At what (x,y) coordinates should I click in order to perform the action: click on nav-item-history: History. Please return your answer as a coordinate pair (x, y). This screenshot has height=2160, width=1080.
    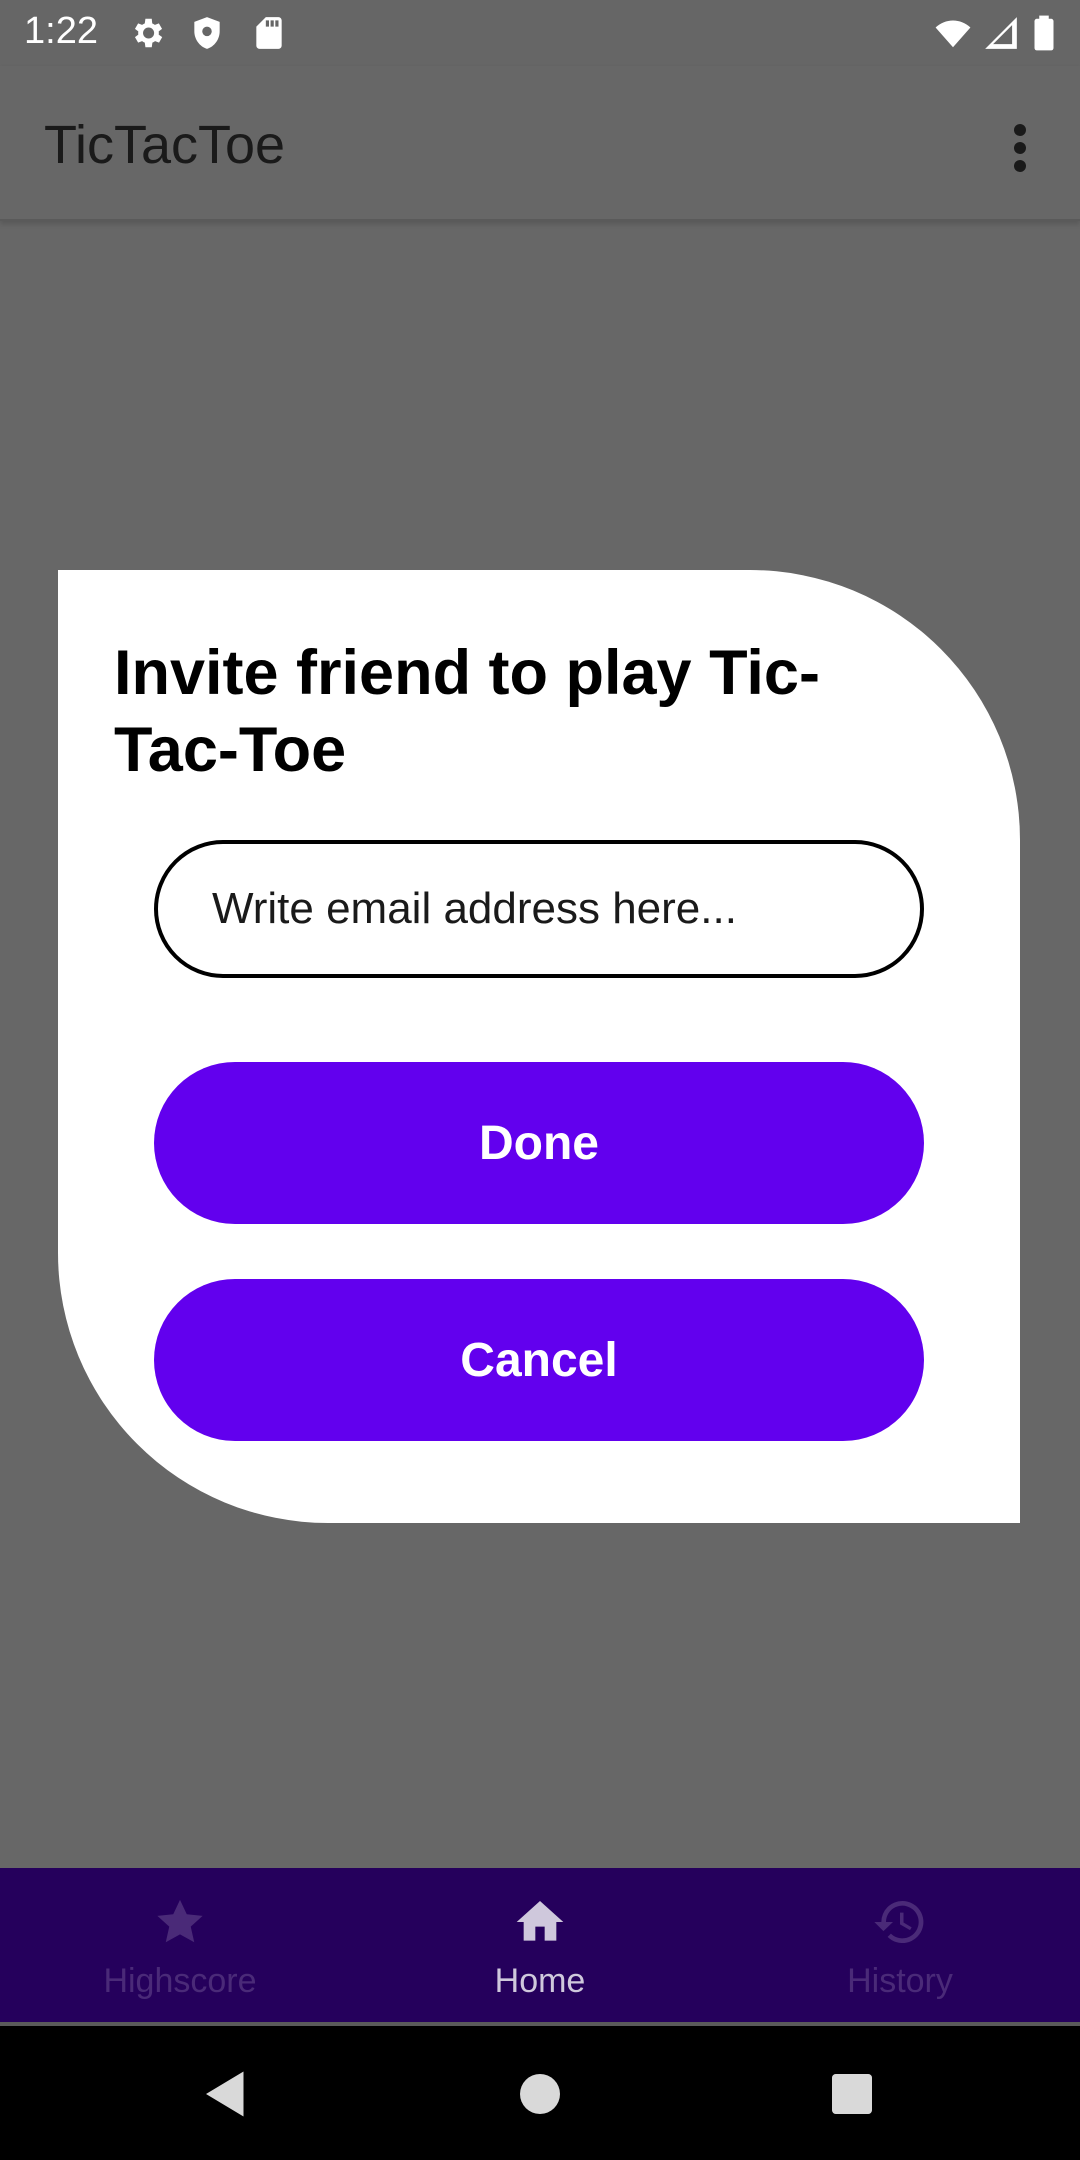
    Looking at the image, I should click on (900, 1946).